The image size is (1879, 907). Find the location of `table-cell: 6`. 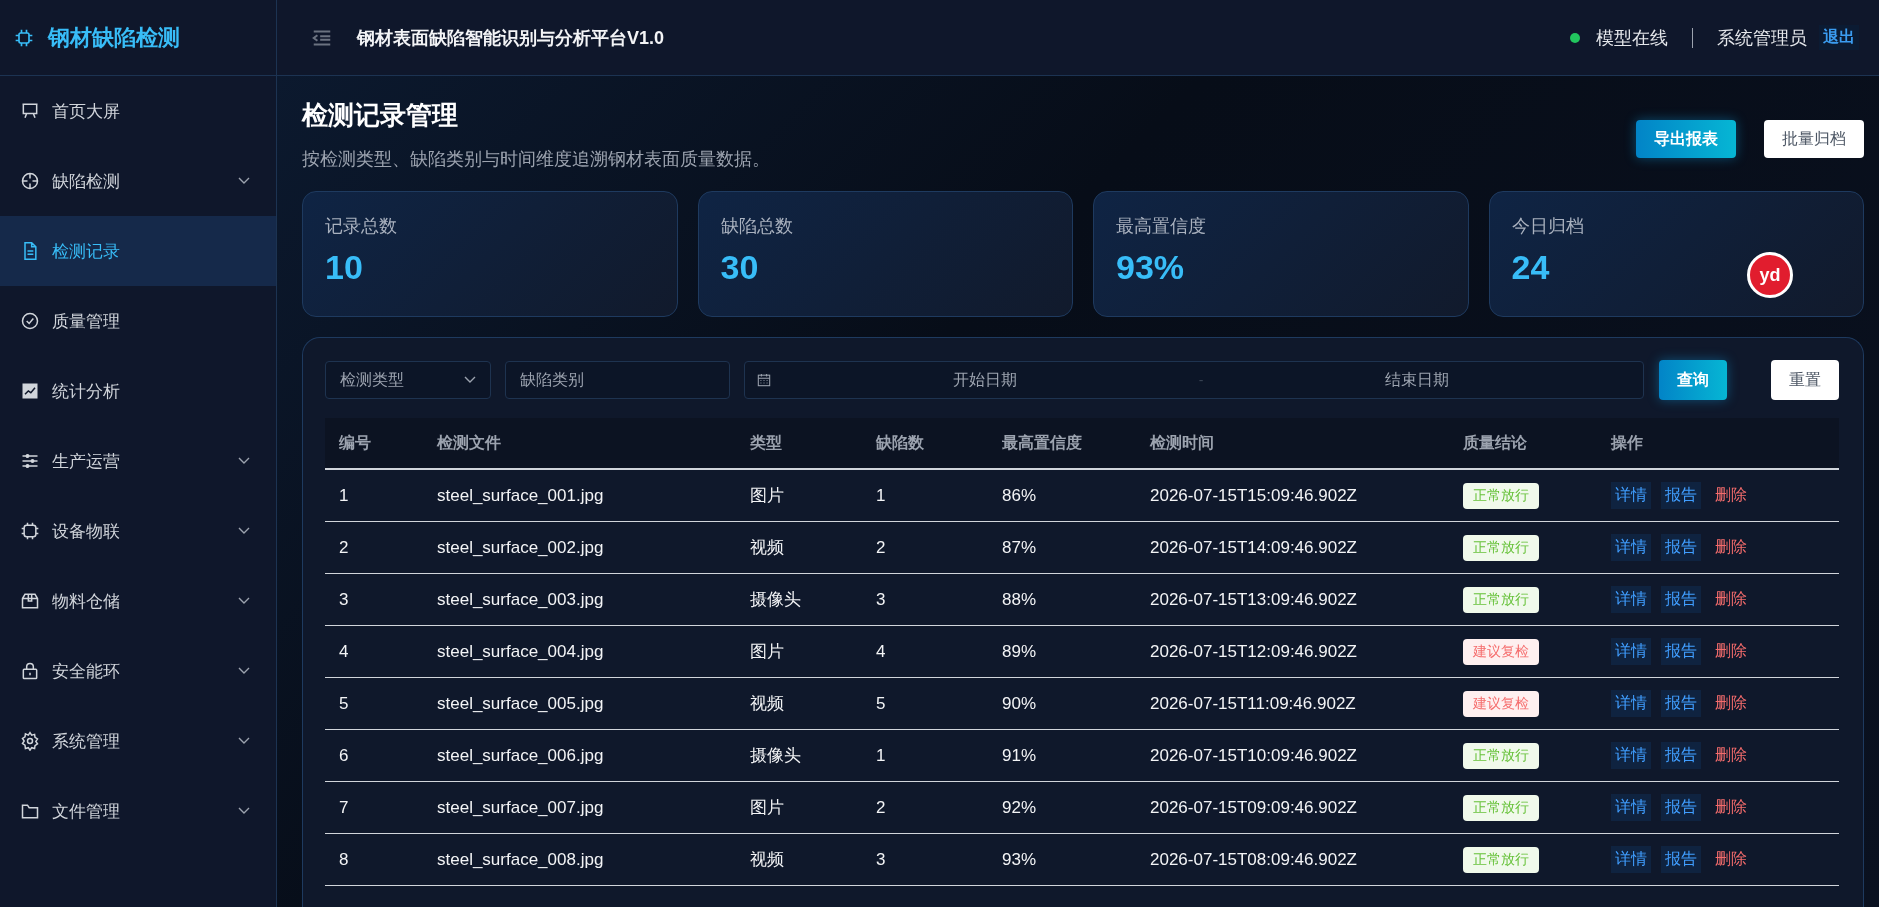

table-cell: 6 is located at coordinates (374, 755).